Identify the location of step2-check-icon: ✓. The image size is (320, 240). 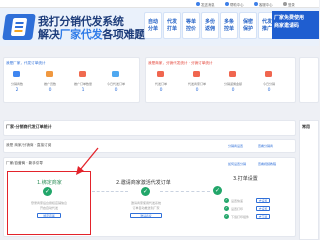
(145, 191).